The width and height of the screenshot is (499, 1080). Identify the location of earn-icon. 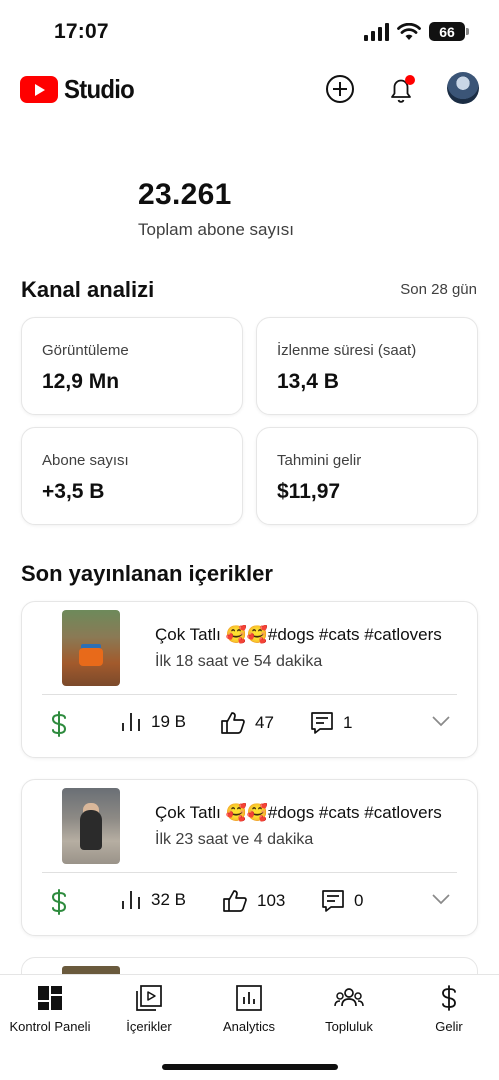
(449, 998).